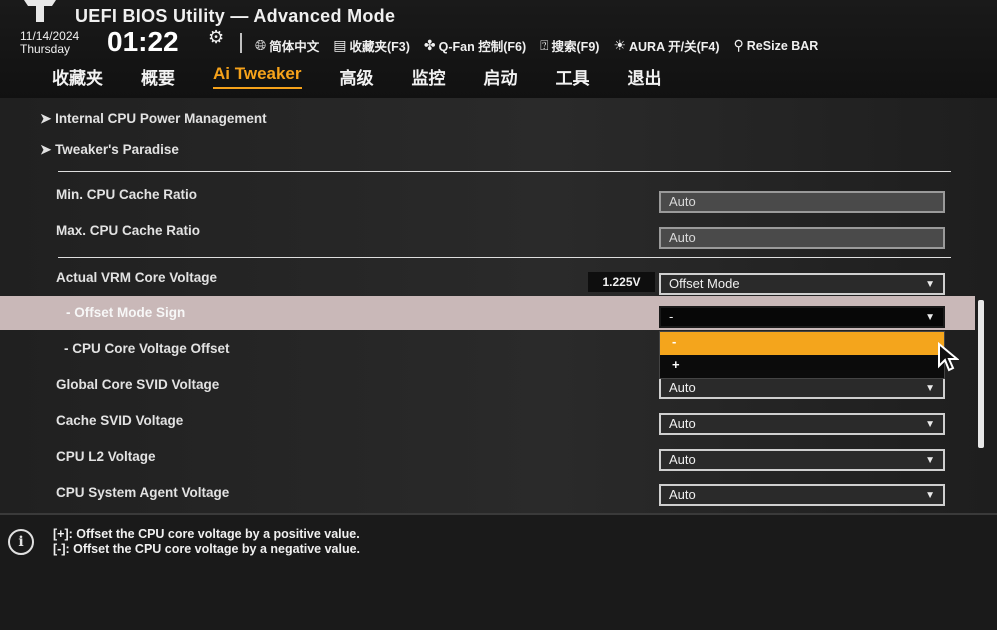 This screenshot has width=997, height=630. I want to click on setting-label: Max. CPU Cache Ratio, so click(128, 230).